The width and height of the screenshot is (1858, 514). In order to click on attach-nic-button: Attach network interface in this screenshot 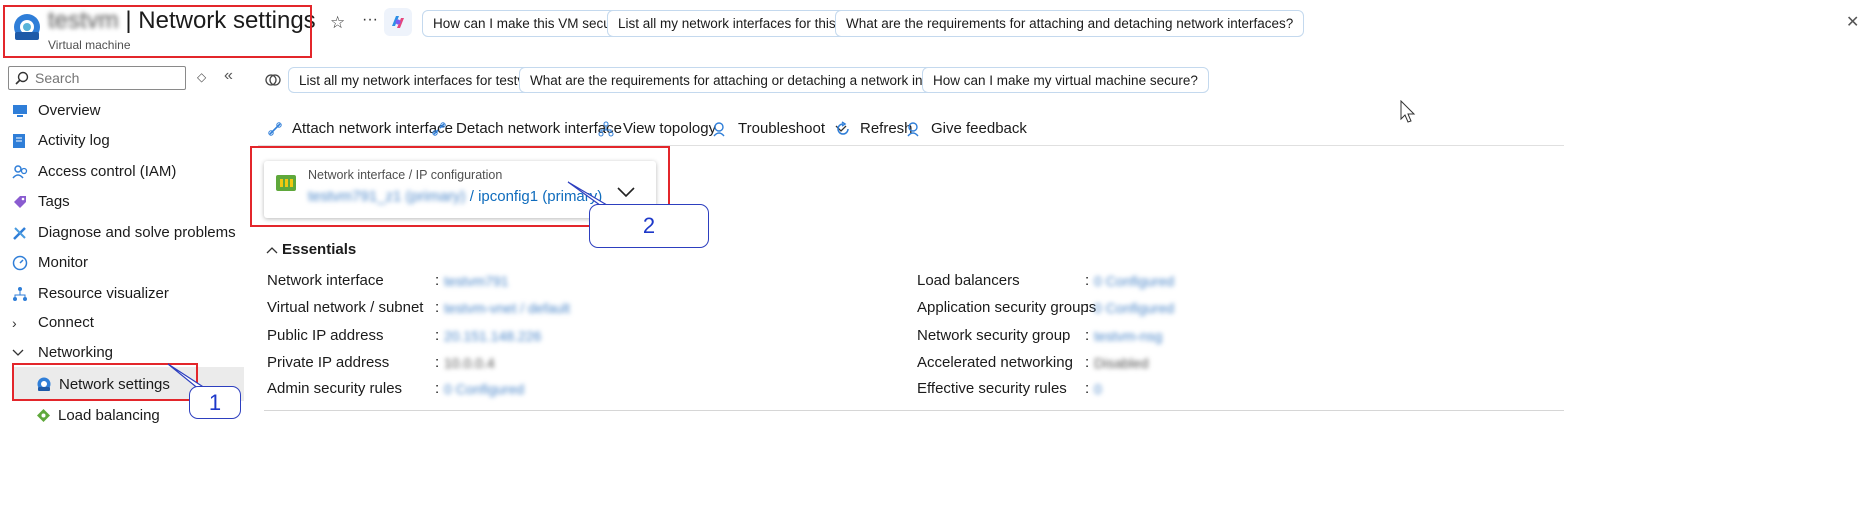, I will do `click(360, 128)`.